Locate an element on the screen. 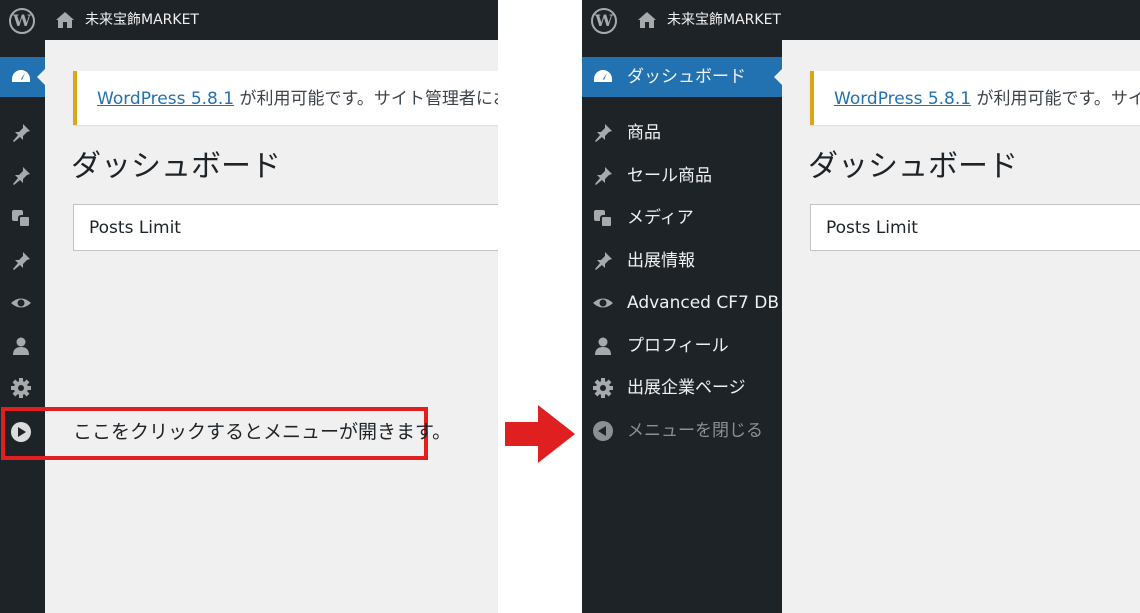 The height and width of the screenshot is (613, 1140). menu-item-exhibitor-page is located at coordinates (22, 388).